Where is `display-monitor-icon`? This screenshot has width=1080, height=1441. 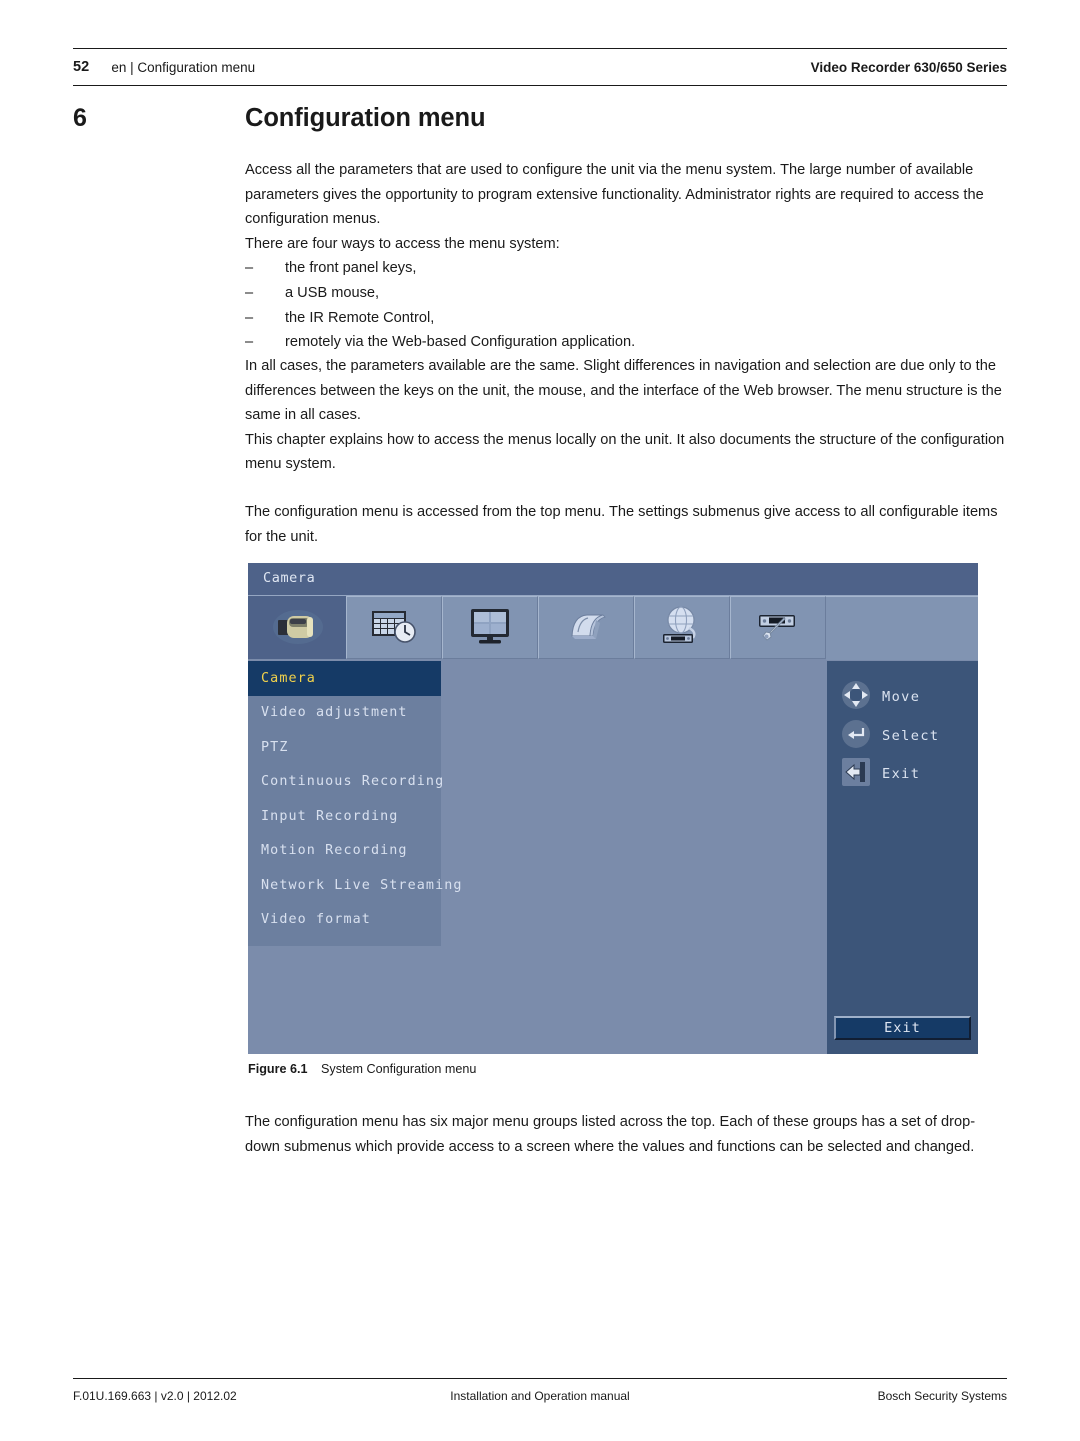
display-monitor-icon is located at coordinates (490, 628).